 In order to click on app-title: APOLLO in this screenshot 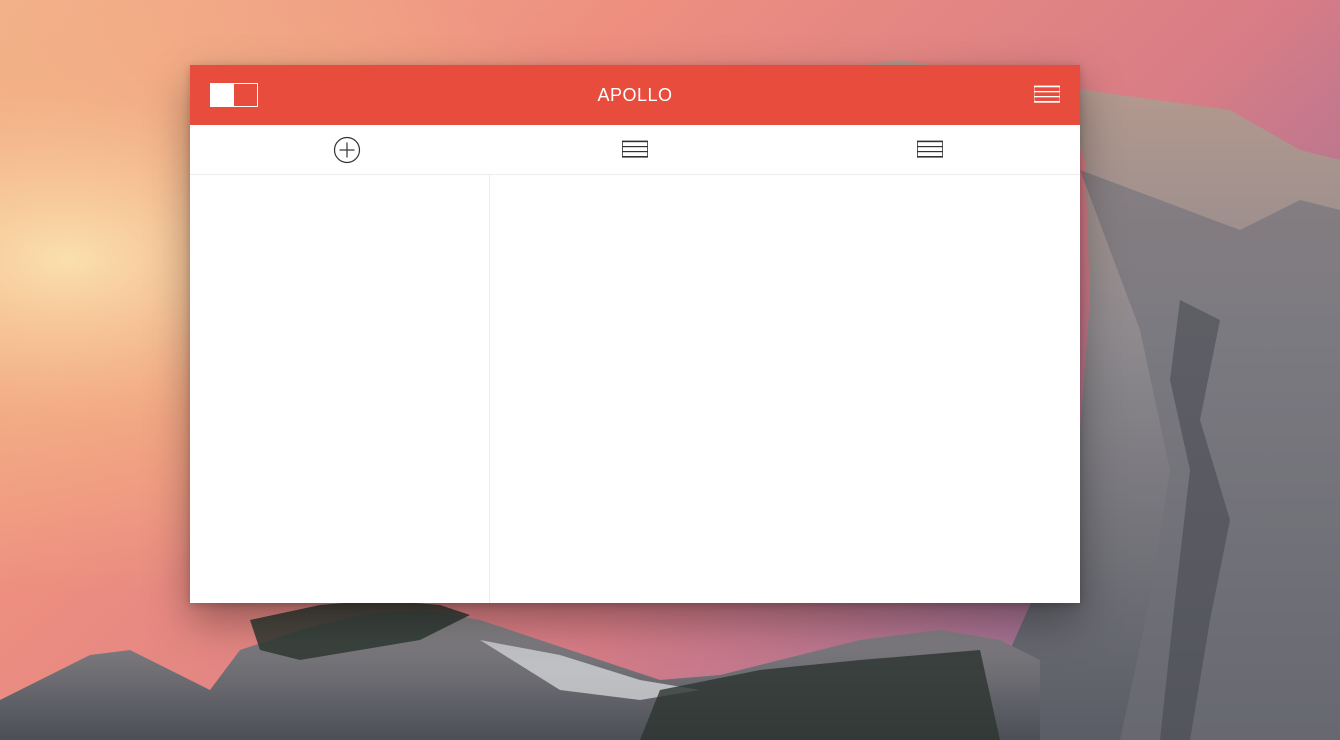, I will do `click(635, 95)`.